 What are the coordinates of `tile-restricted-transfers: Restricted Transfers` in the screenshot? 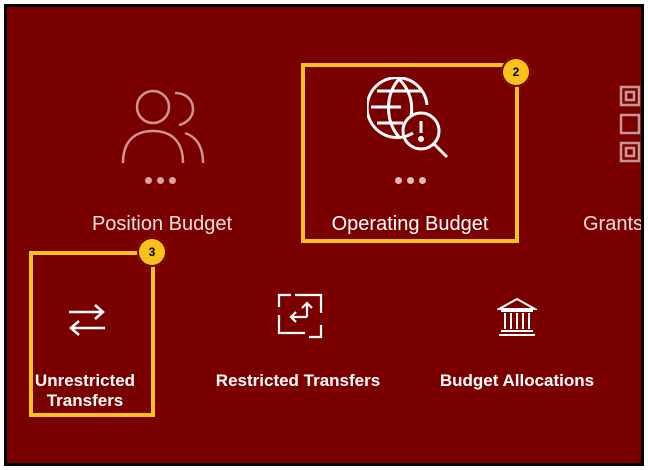 It's located at (298, 343).